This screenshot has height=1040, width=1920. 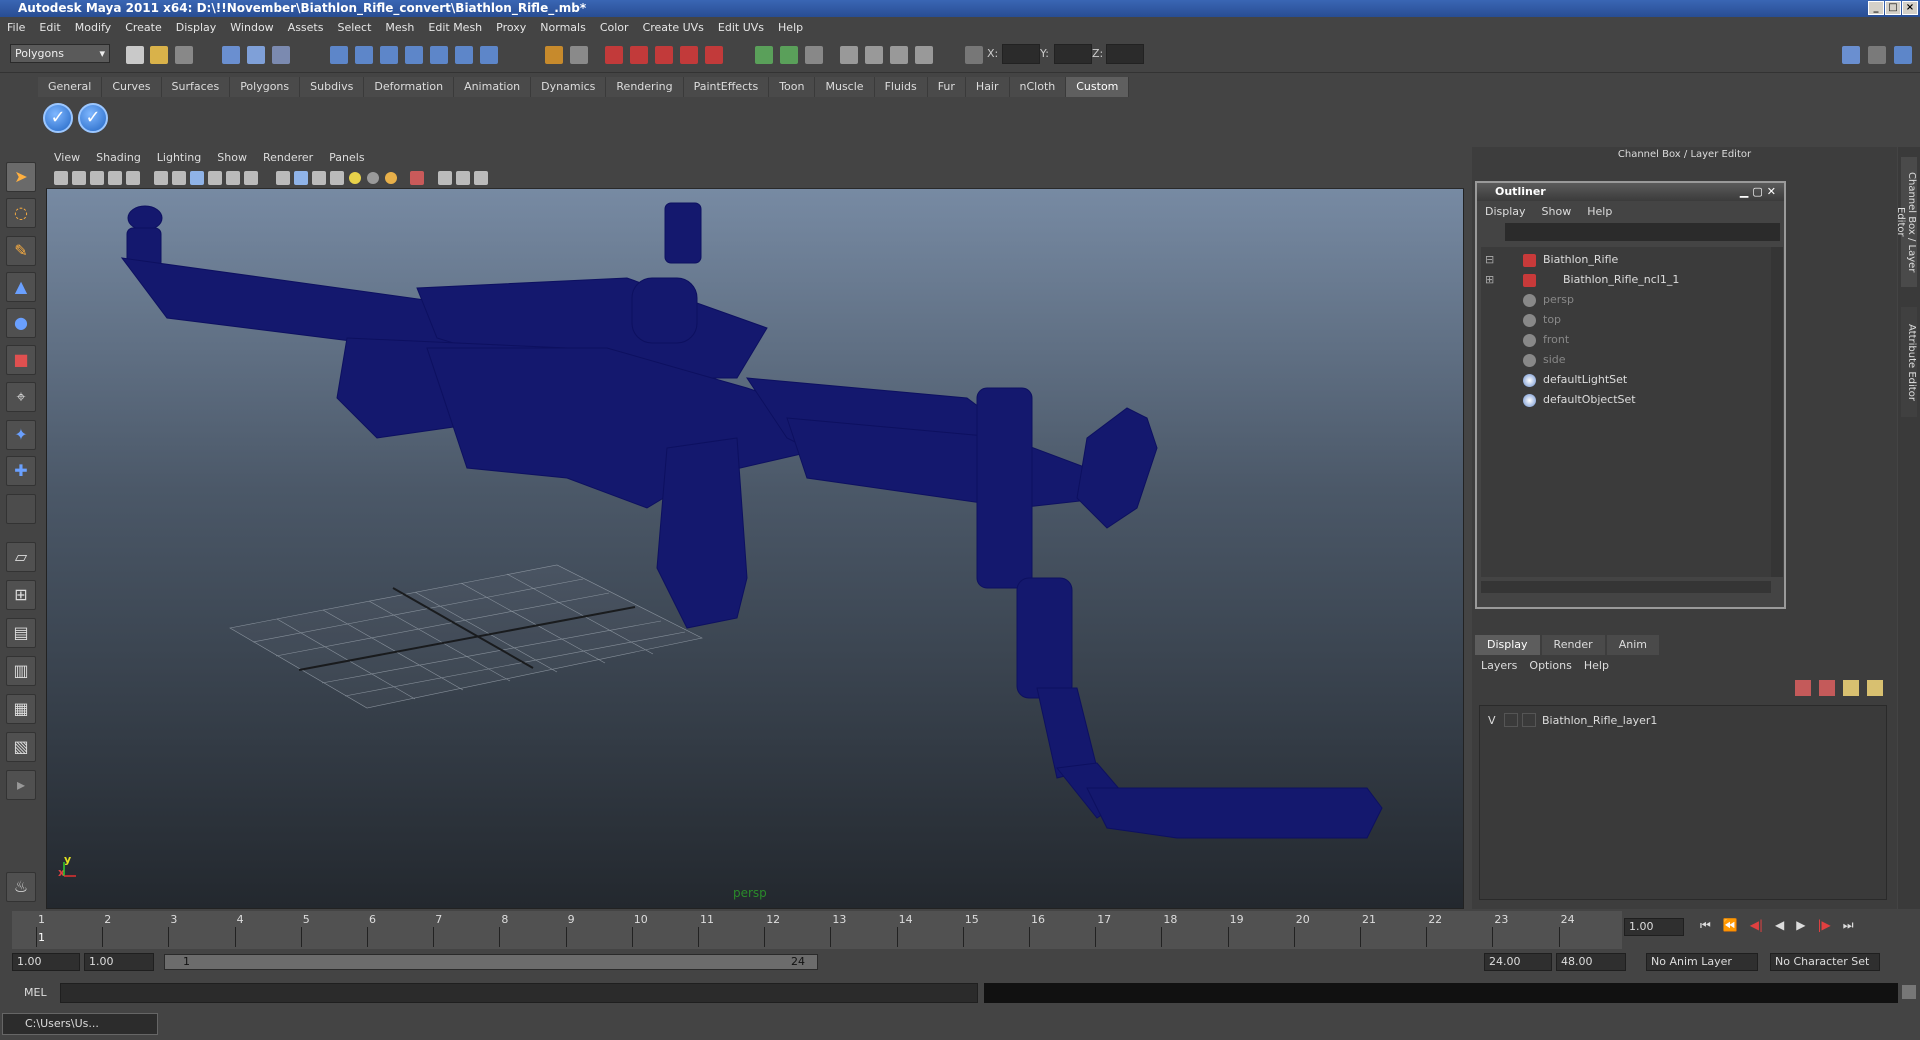 What do you see at coordinates (845, 87) in the screenshot?
I see `shelf-tab-muscle: Muscle` at bounding box center [845, 87].